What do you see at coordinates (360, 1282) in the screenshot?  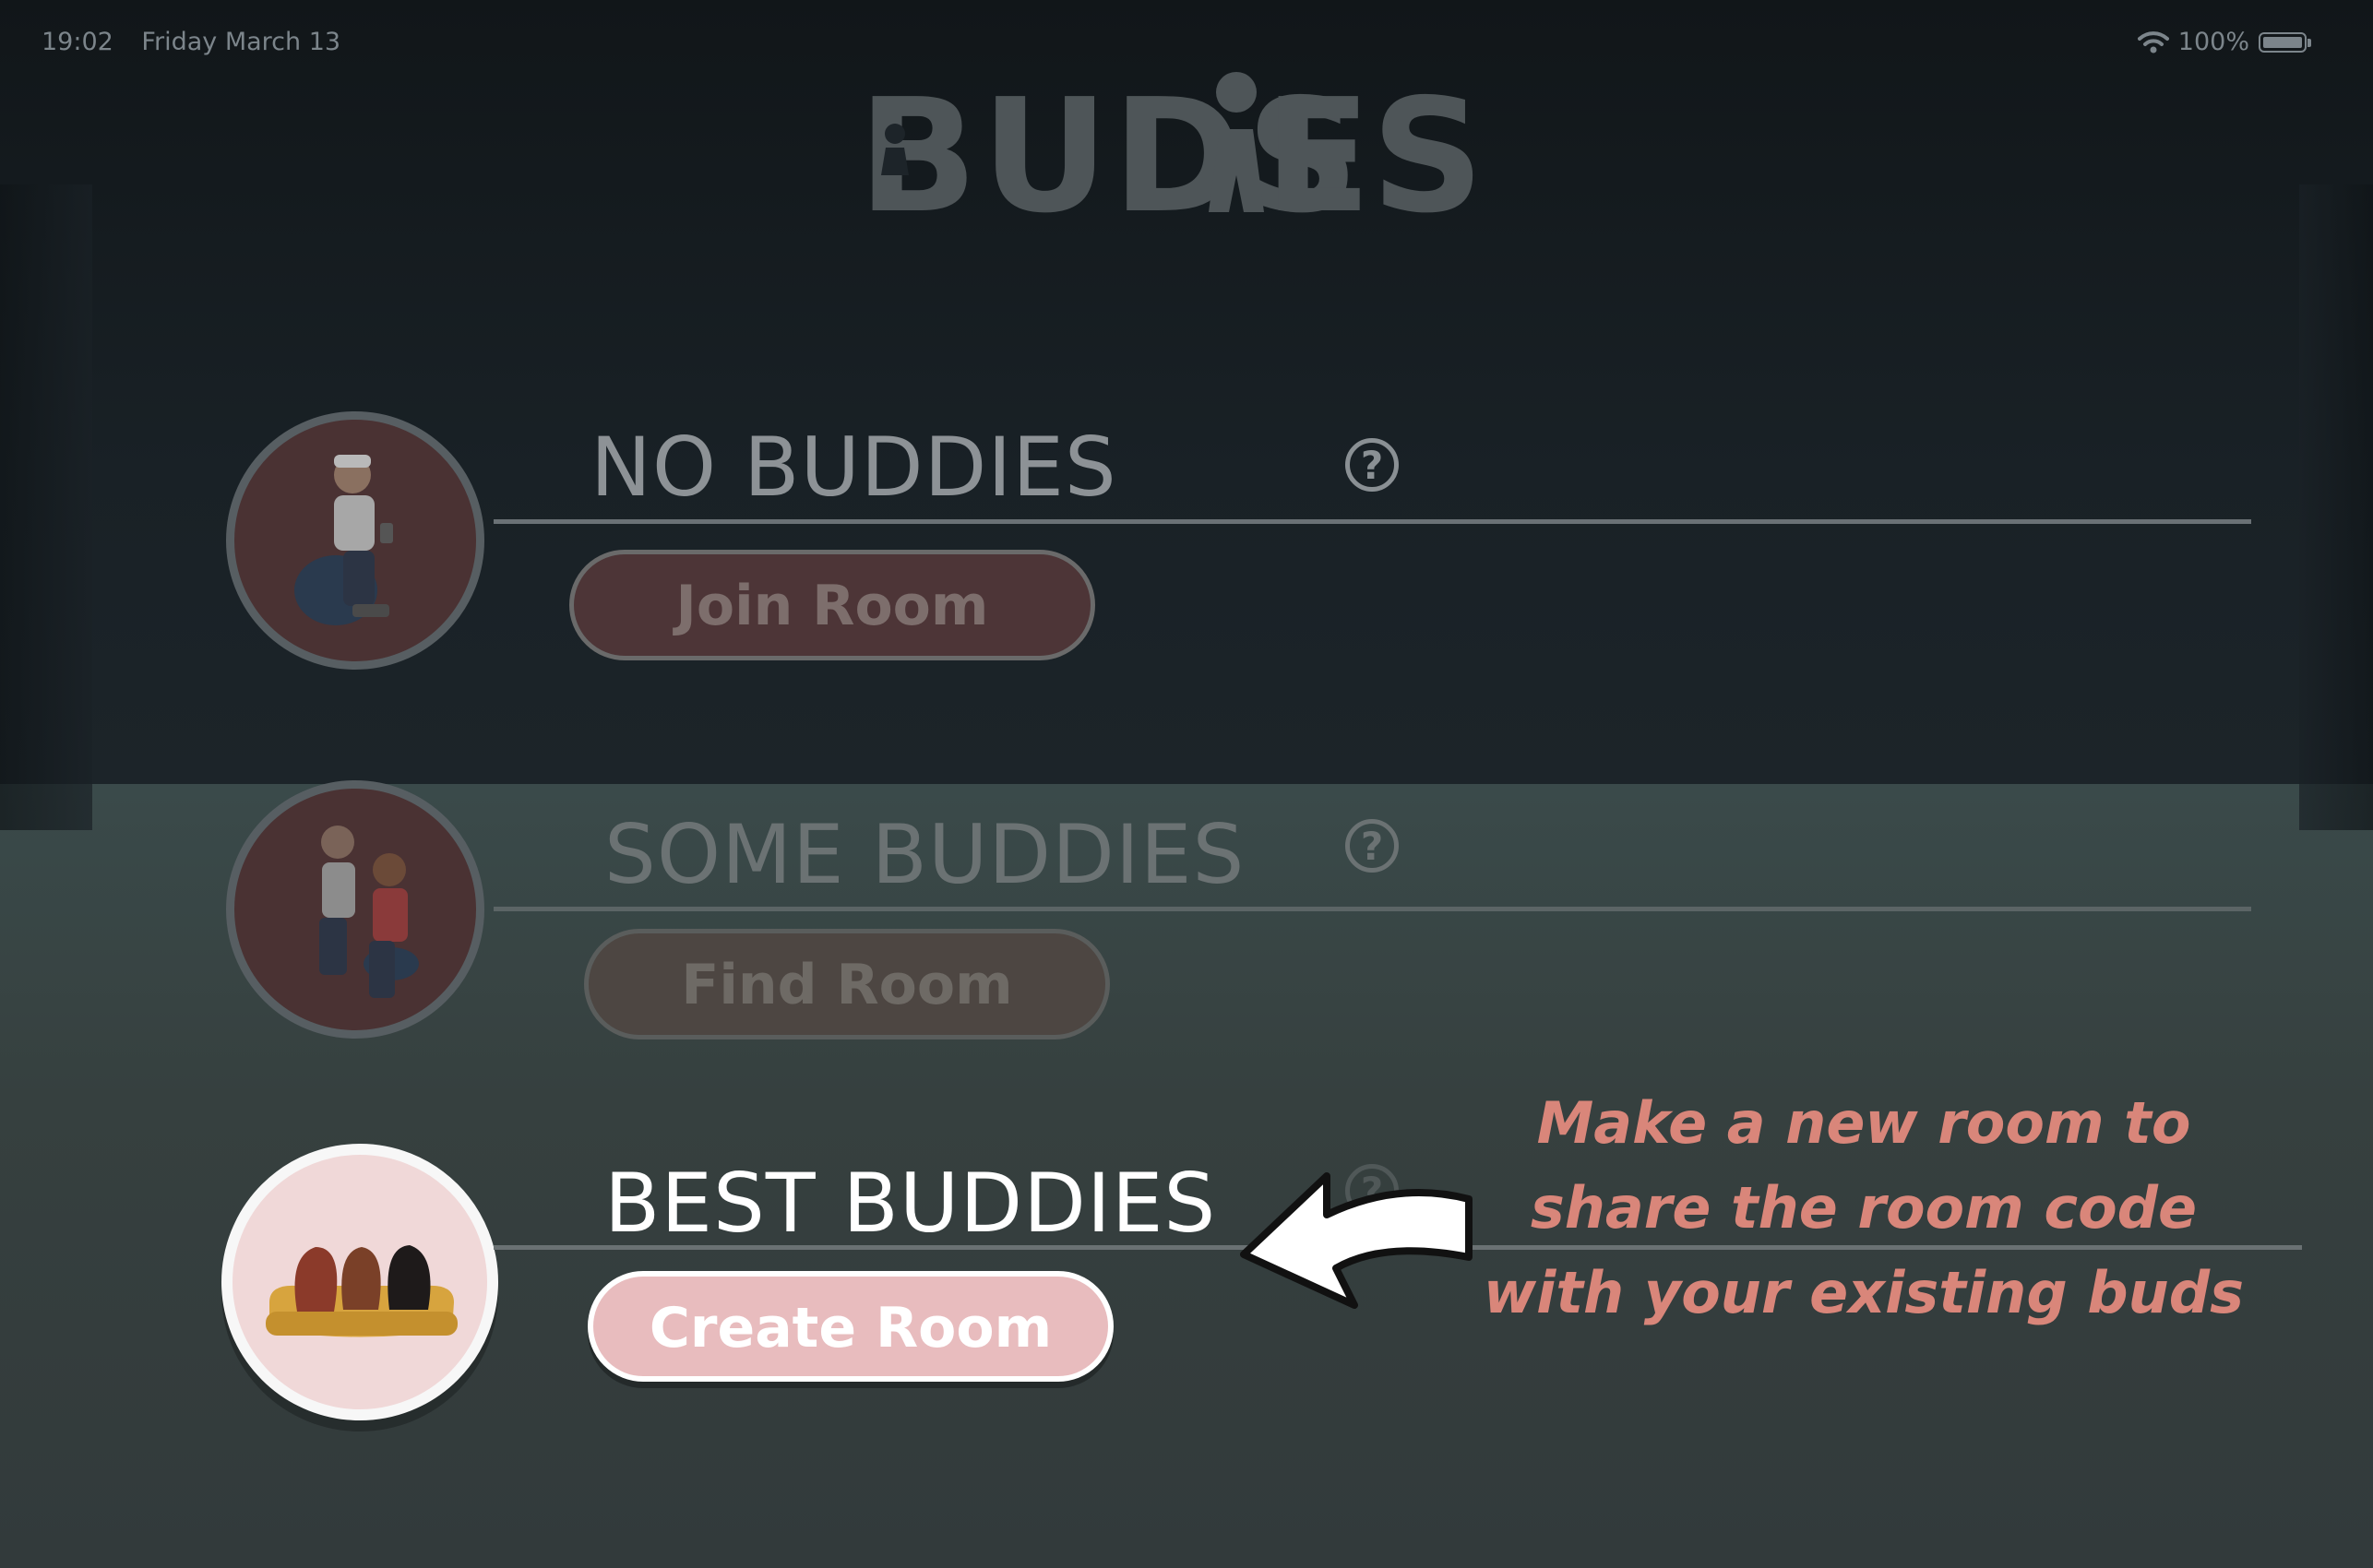 I see `friends-on-couch-icon` at bounding box center [360, 1282].